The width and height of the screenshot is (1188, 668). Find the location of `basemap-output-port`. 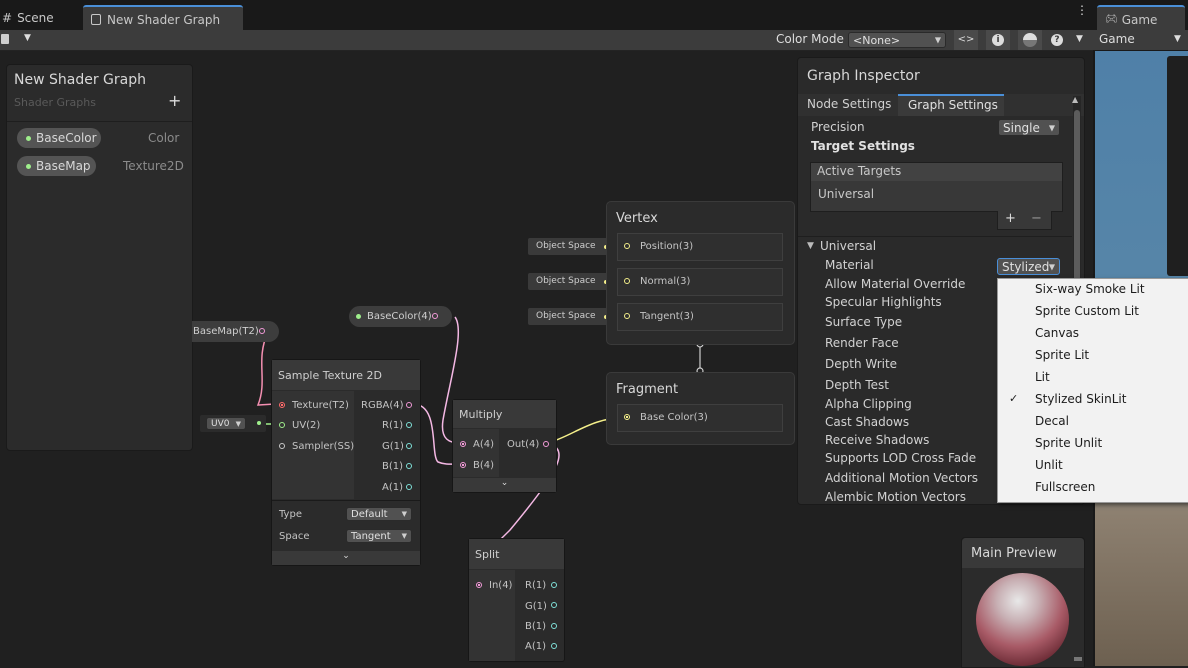

basemap-output-port is located at coordinates (262, 331).